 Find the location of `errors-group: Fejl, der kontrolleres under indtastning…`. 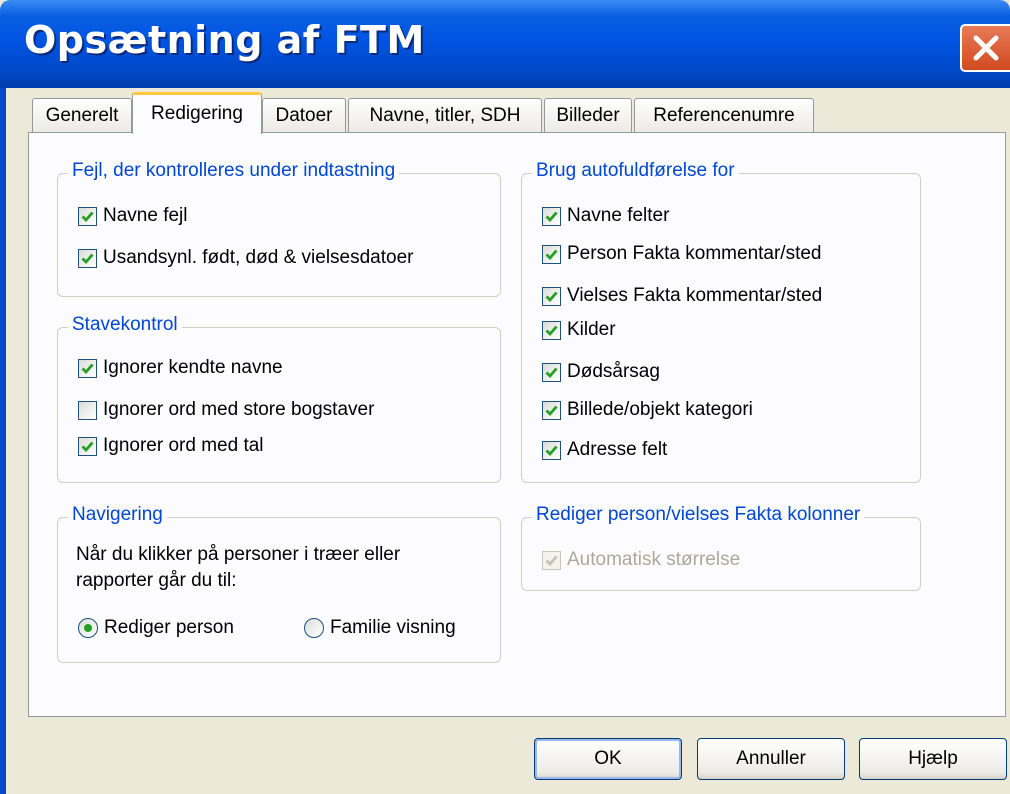

errors-group: Fejl, der kontrolleres under indtastning… is located at coordinates (279, 228).